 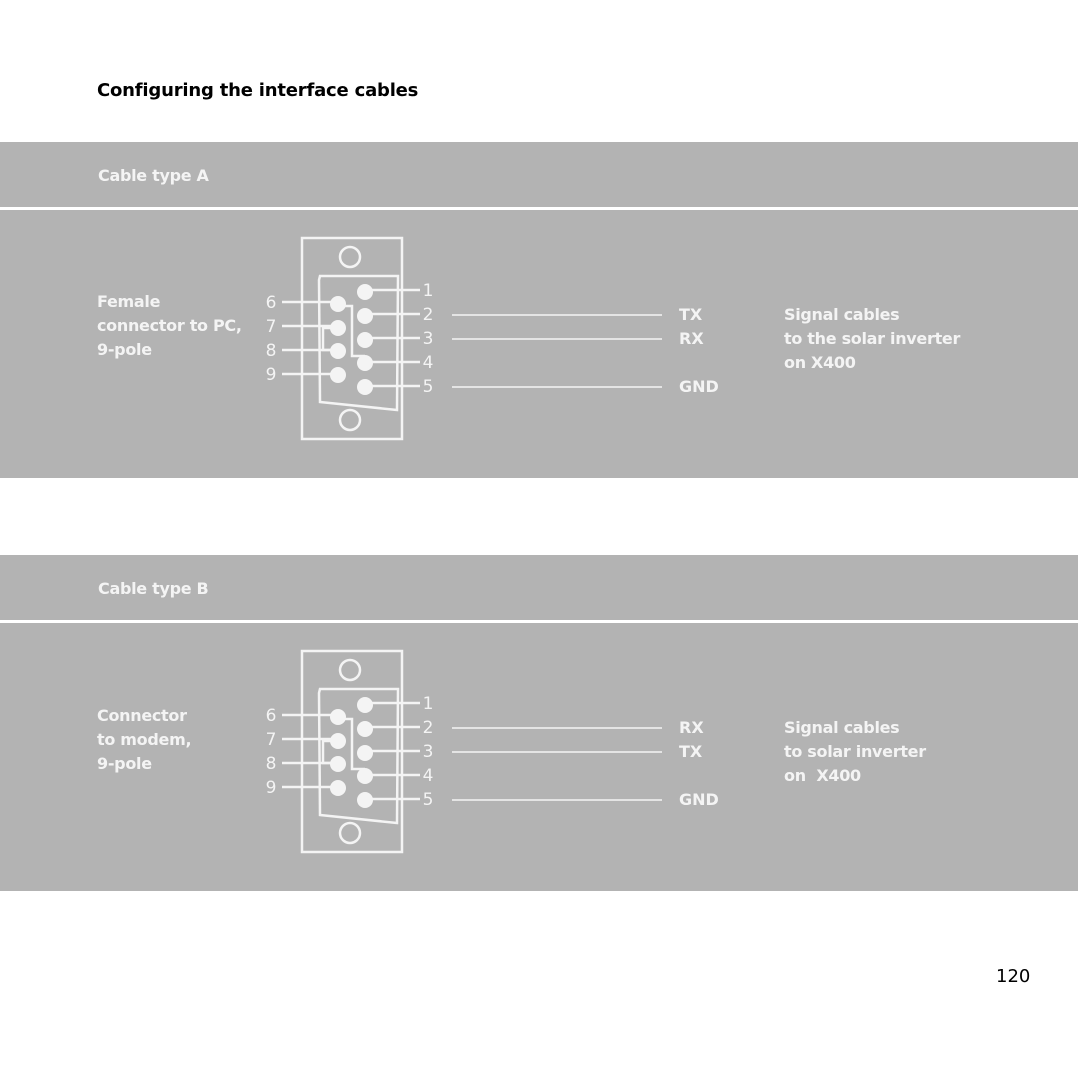 What do you see at coordinates (258, 90) in the screenshot?
I see `page-title: Configuring the interface cables` at bounding box center [258, 90].